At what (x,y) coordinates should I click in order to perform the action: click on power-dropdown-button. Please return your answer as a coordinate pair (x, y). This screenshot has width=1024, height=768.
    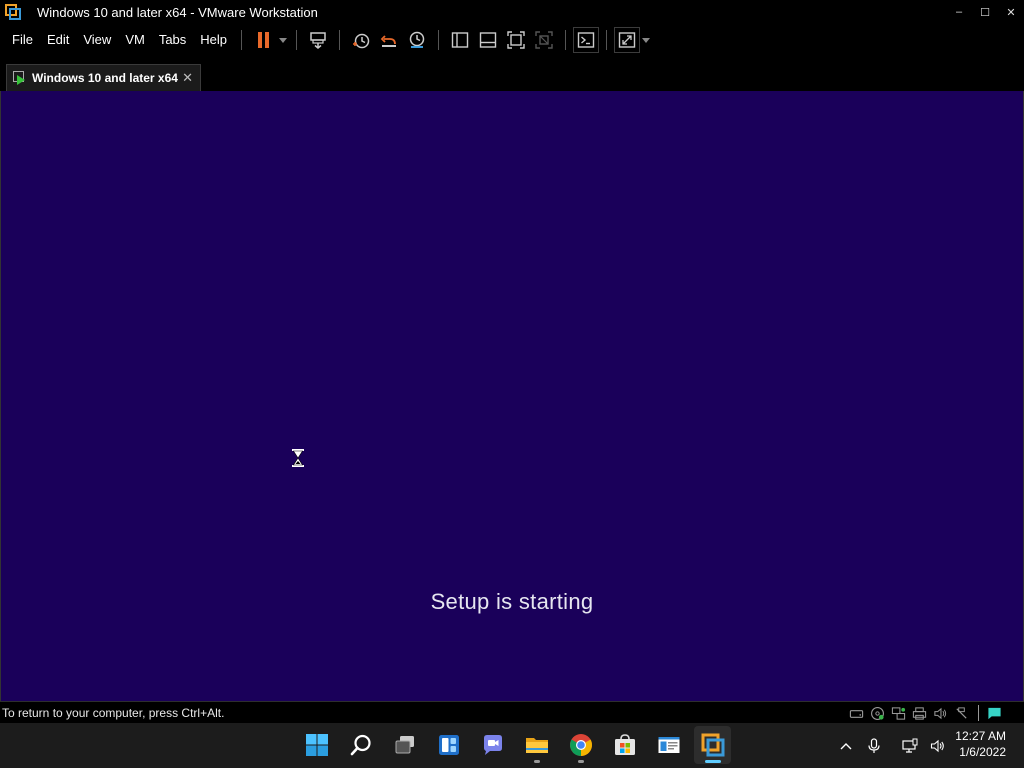
    Looking at the image, I should click on (283, 40).